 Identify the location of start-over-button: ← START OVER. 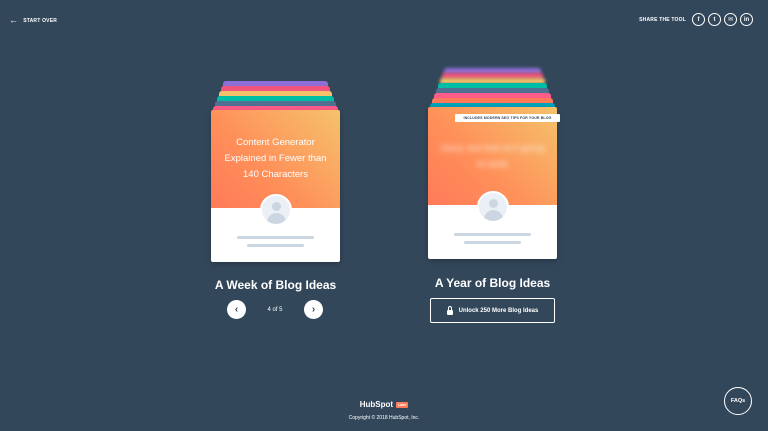
(33, 20).